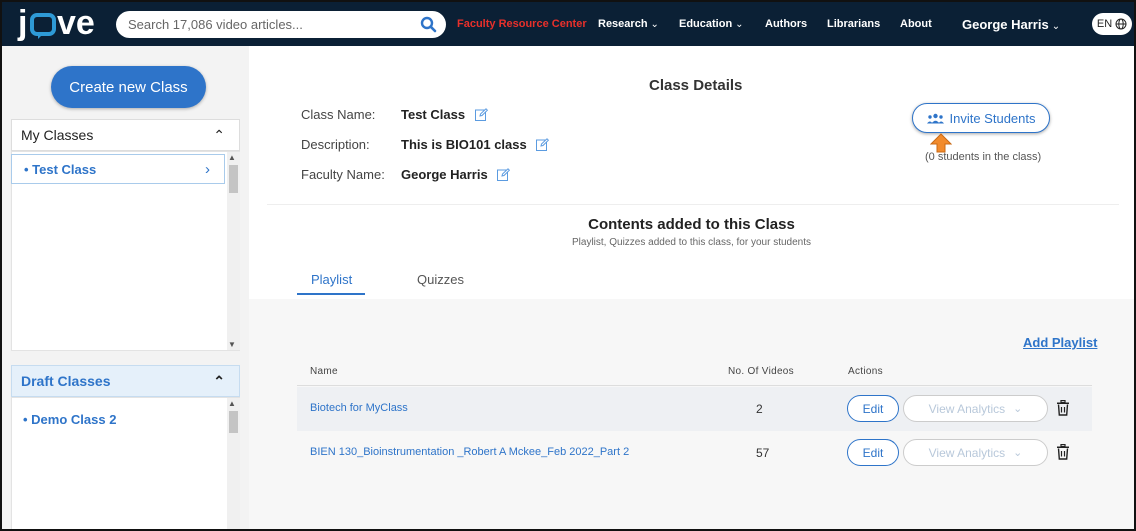  Describe the element at coordinates (696, 85) in the screenshot. I see `class-details-title: Class Details` at that location.